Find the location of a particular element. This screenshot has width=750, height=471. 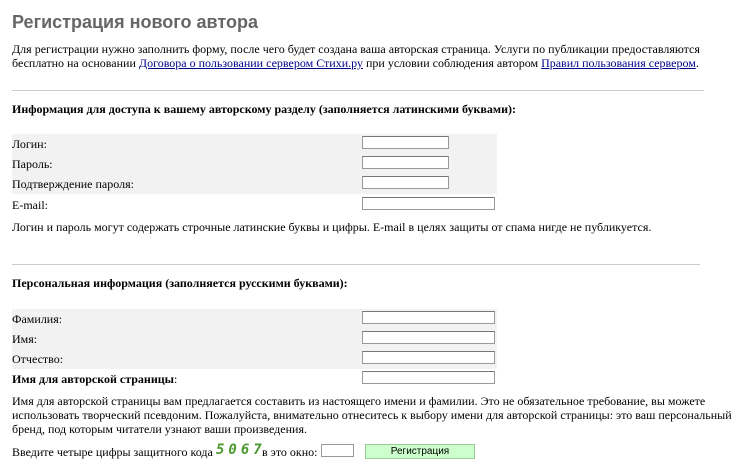

login-label: Логин: is located at coordinates (29, 144).